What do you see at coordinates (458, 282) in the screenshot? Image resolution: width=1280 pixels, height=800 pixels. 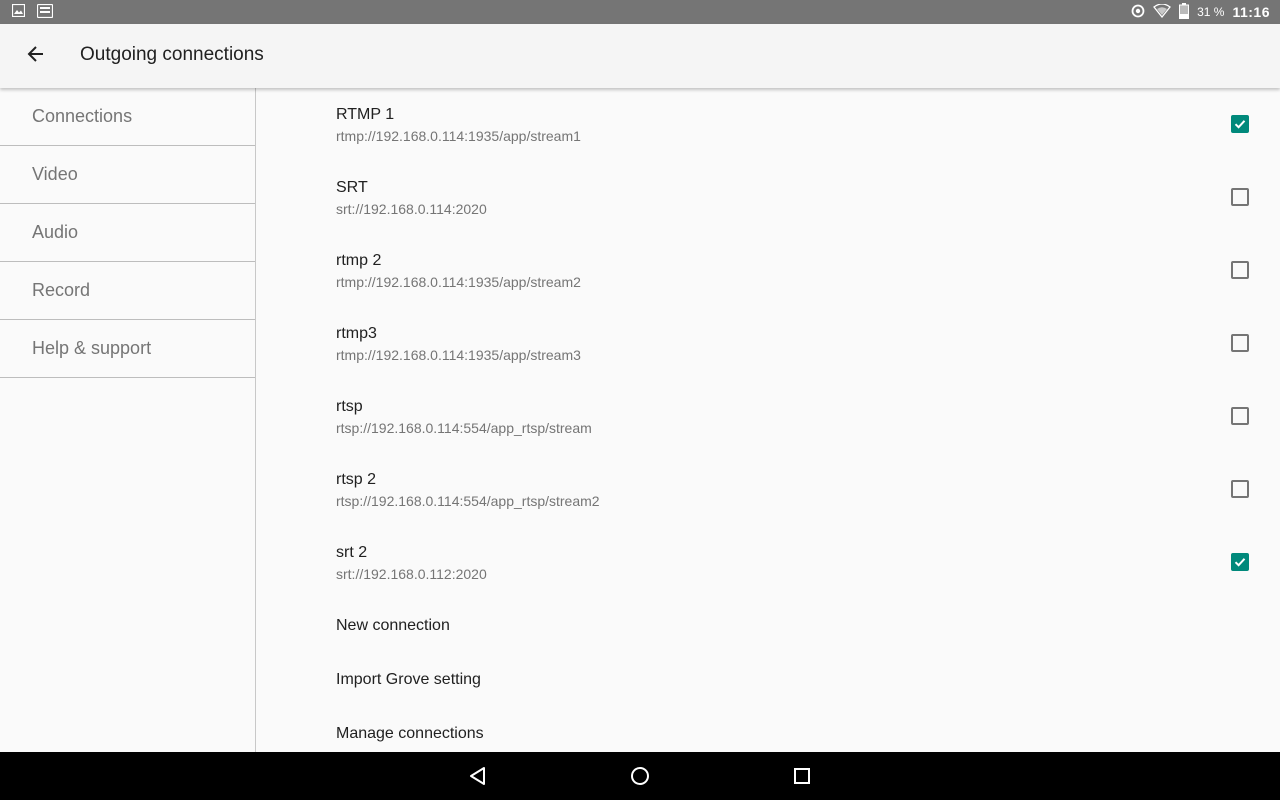 I see `connection-url: rtmp://192.168.0.114:1935/app/stream2` at bounding box center [458, 282].